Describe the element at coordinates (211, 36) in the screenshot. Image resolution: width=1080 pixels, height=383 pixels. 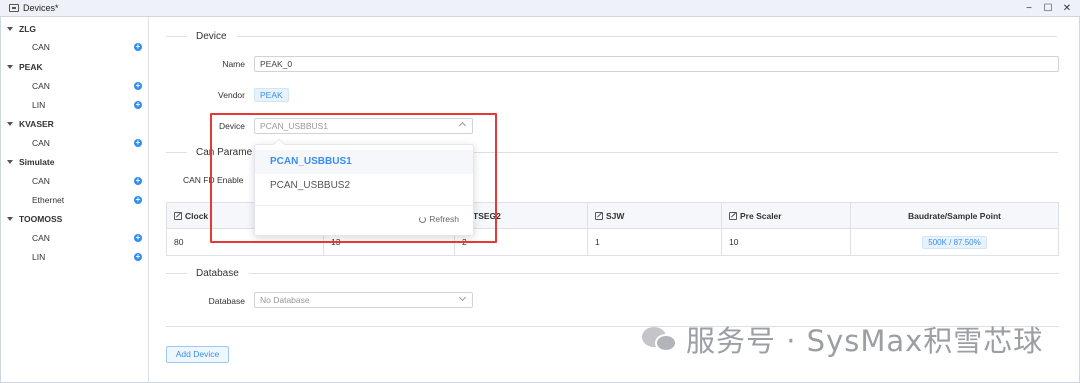
I see `section-title: Device` at that location.